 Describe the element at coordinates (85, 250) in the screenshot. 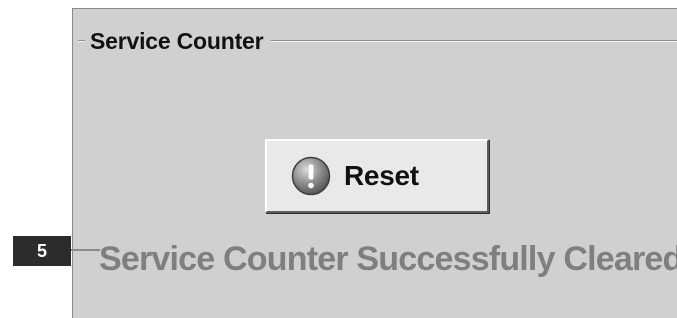

I see `callout-leader-line` at that location.